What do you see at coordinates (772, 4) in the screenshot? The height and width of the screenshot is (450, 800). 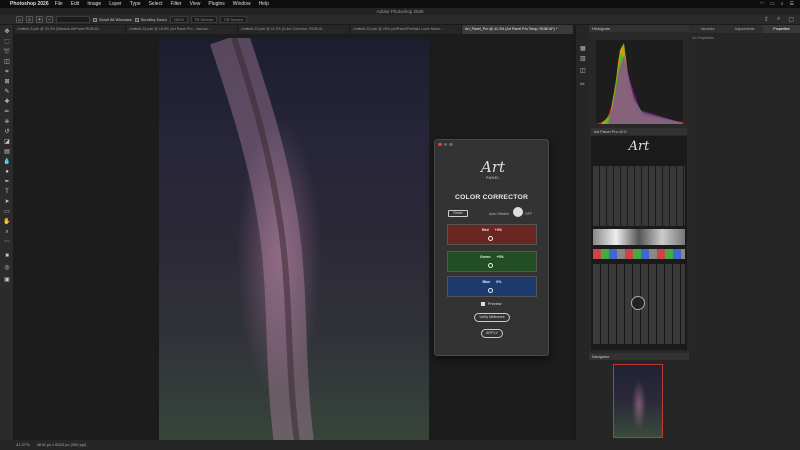 I see `battery-icon: ▭` at bounding box center [772, 4].